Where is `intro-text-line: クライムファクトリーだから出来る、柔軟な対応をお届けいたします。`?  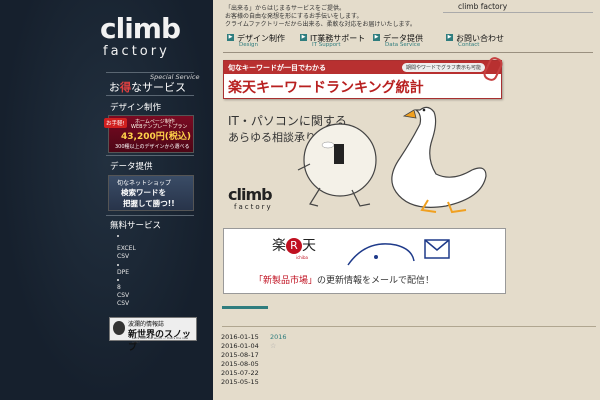
intro-text-line: クライムファクトリーだから出来る、柔軟な対応をお届けいたします。 is located at coordinates (320, 24).